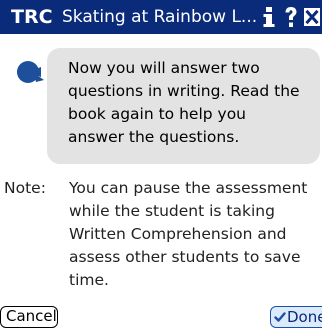  I want to click on app-badge: TRC, so click(32, 17).